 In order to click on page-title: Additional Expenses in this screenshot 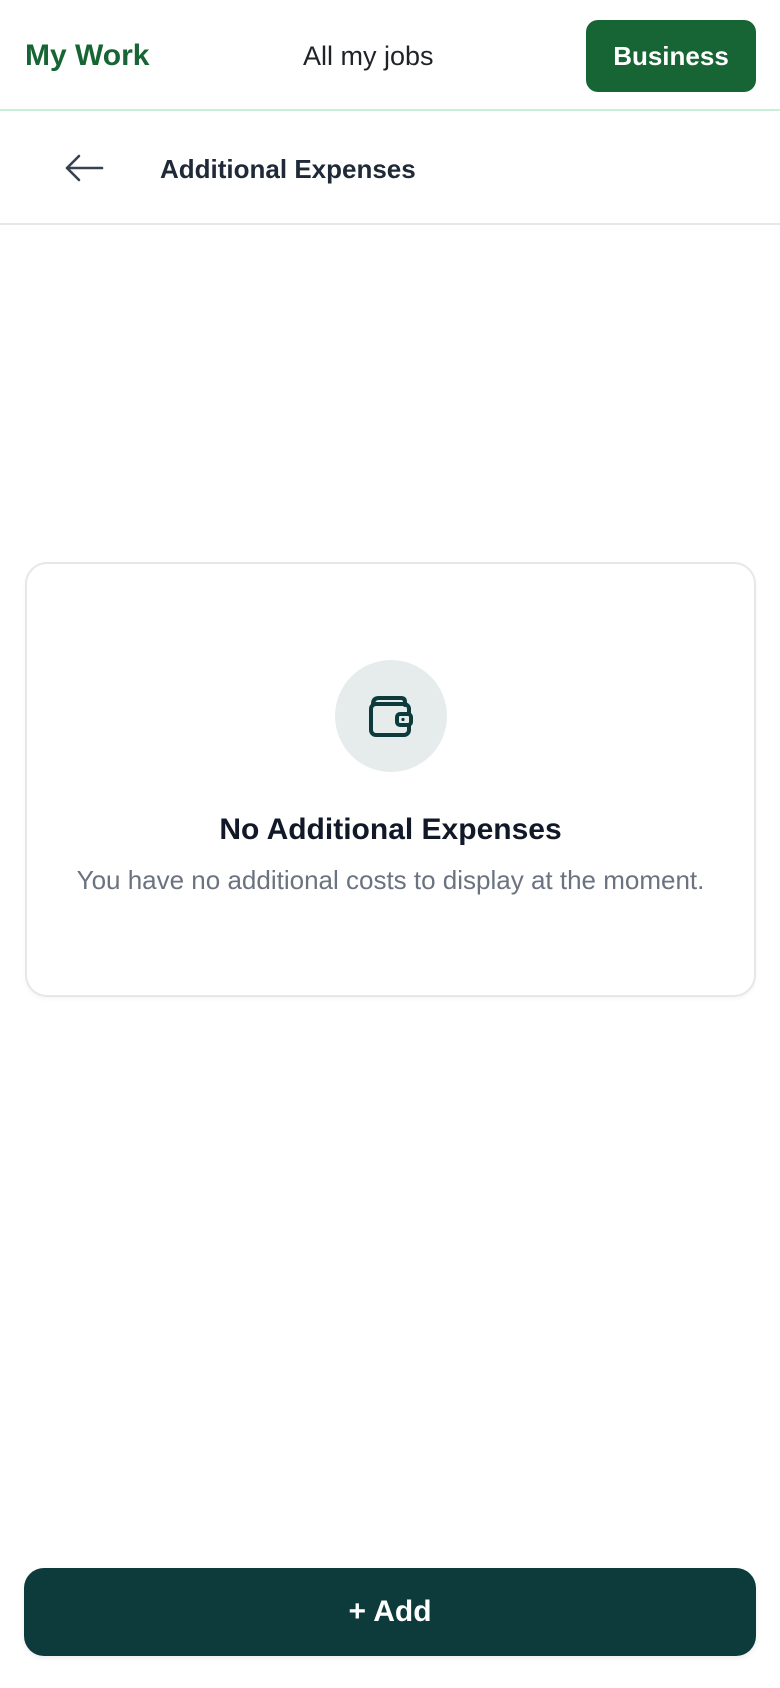, I will do `click(288, 169)`.